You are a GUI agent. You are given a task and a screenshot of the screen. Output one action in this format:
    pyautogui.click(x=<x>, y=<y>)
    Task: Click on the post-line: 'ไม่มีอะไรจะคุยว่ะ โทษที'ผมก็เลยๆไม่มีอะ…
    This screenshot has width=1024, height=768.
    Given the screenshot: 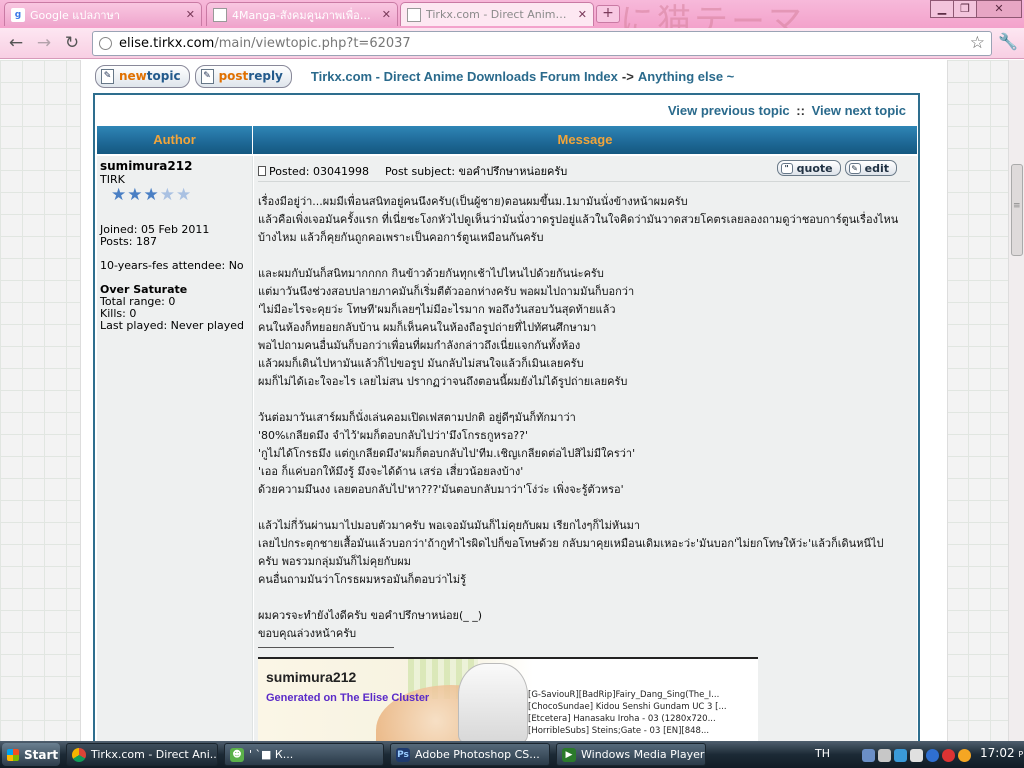 What is the action you would take?
    pyautogui.click(x=437, y=309)
    